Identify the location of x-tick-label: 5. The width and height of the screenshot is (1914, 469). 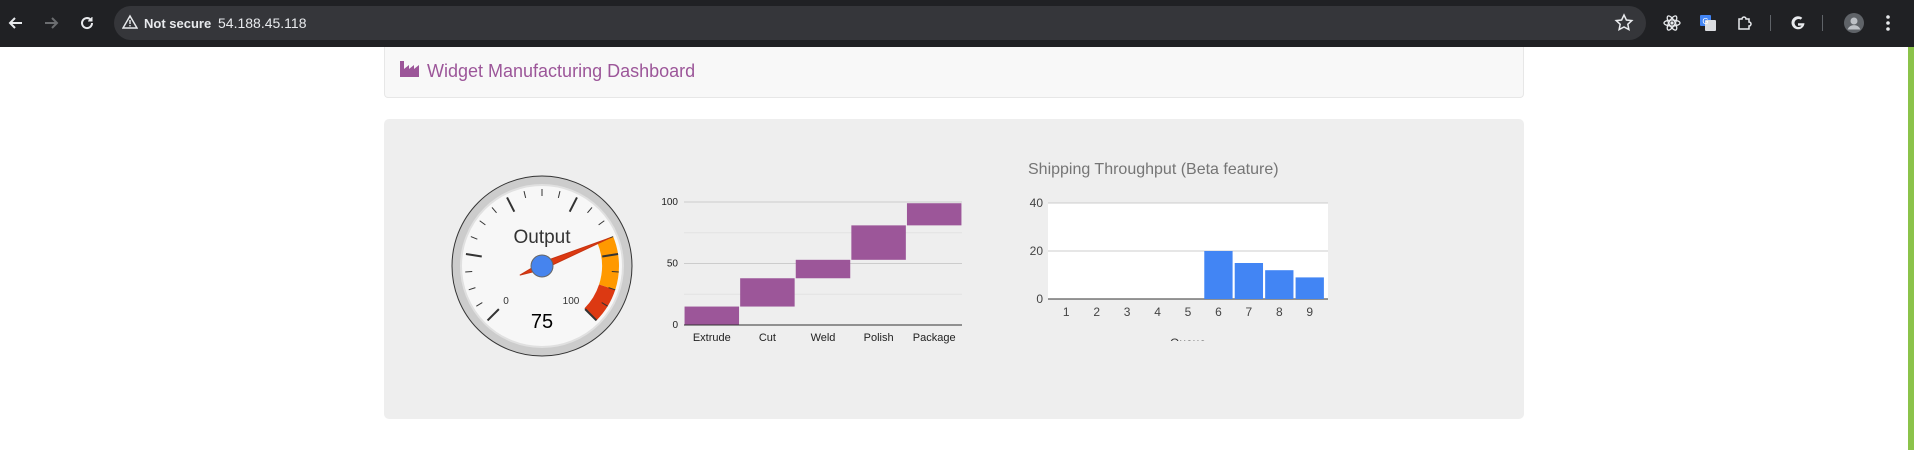
(1188, 312).